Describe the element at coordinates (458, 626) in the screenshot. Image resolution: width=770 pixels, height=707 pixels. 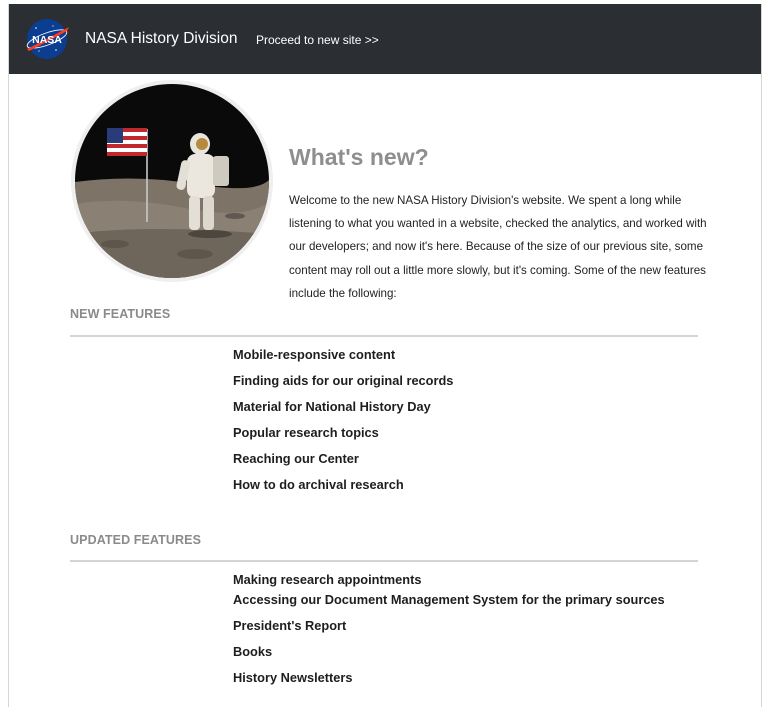
I see `feature-list-item: President's Report` at that location.